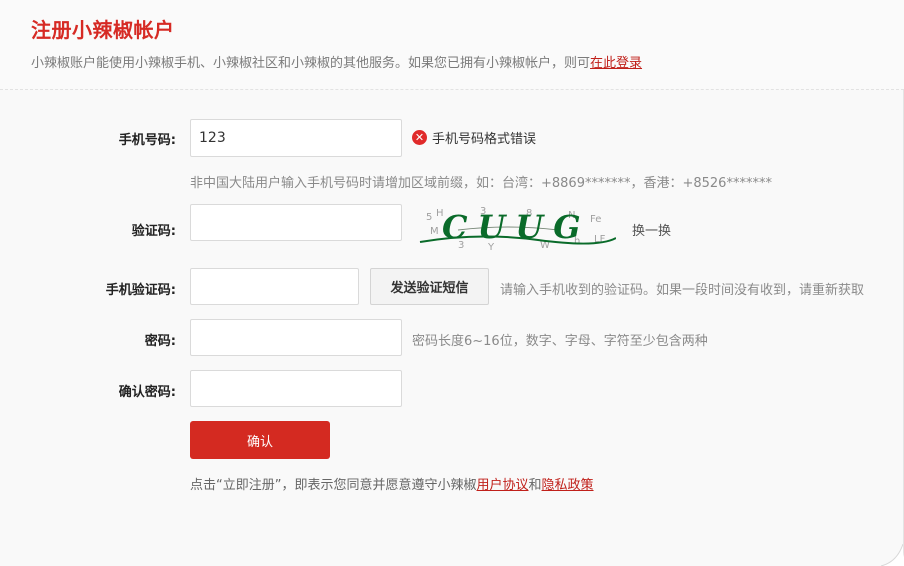  Describe the element at coordinates (212, 138) in the screenshot. I see `phone-input-value: 123` at that location.